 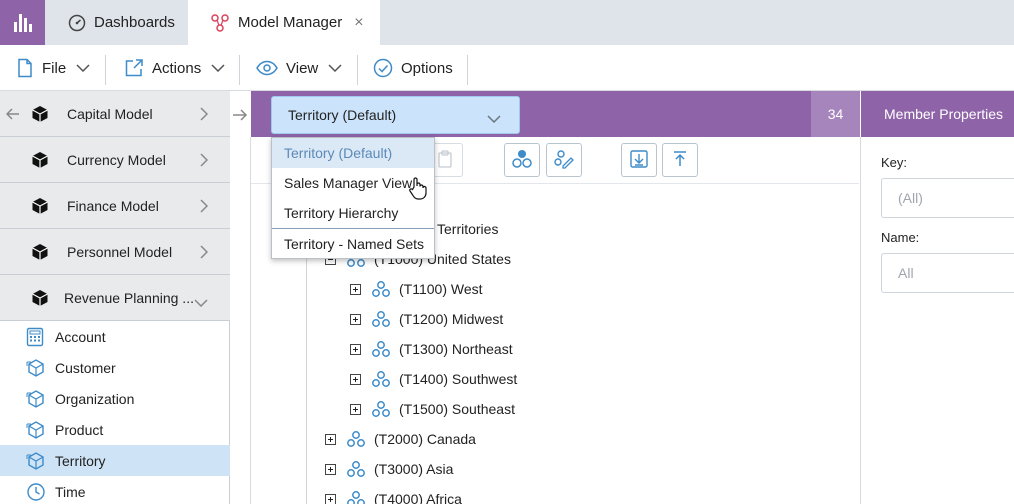 What do you see at coordinates (110, 113) in the screenshot?
I see `model-label: Capital Model` at bounding box center [110, 113].